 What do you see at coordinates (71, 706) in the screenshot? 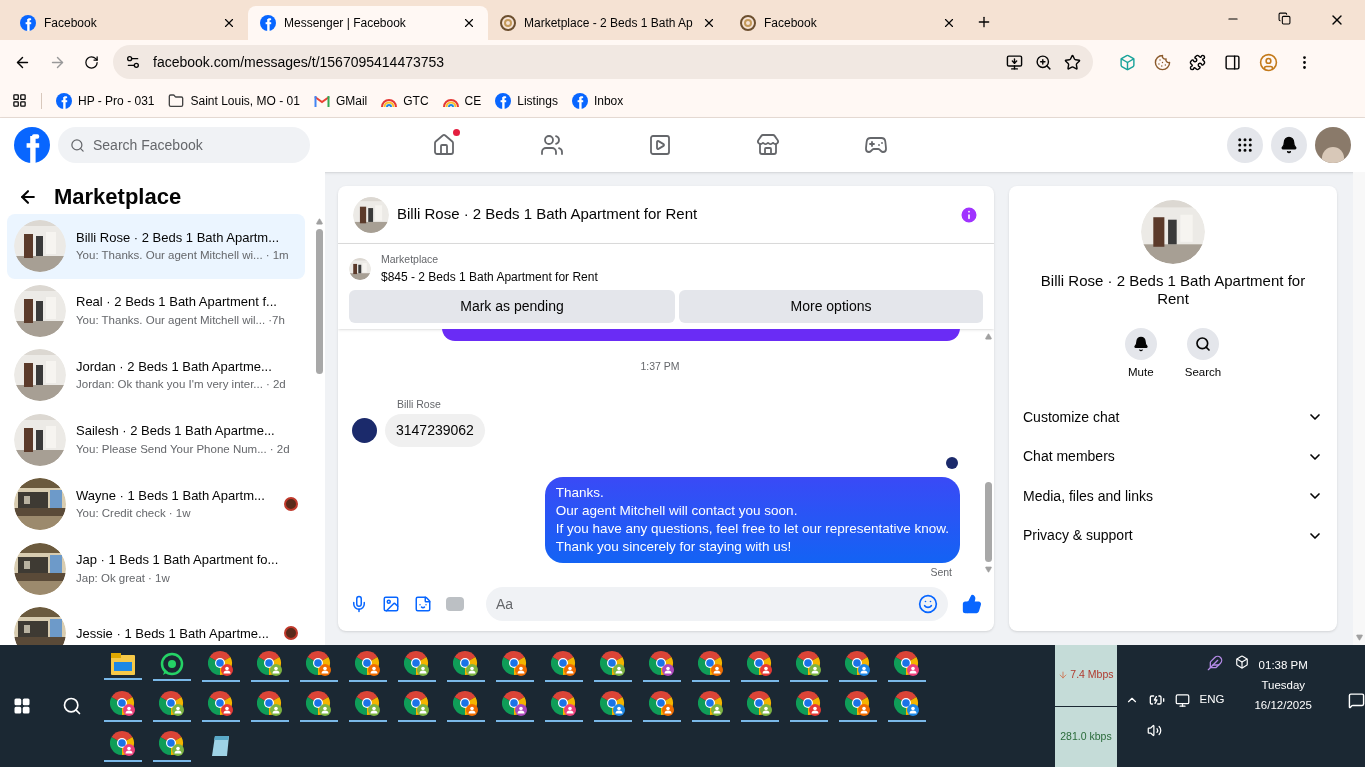
I see `search-icon` at bounding box center [71, 706].